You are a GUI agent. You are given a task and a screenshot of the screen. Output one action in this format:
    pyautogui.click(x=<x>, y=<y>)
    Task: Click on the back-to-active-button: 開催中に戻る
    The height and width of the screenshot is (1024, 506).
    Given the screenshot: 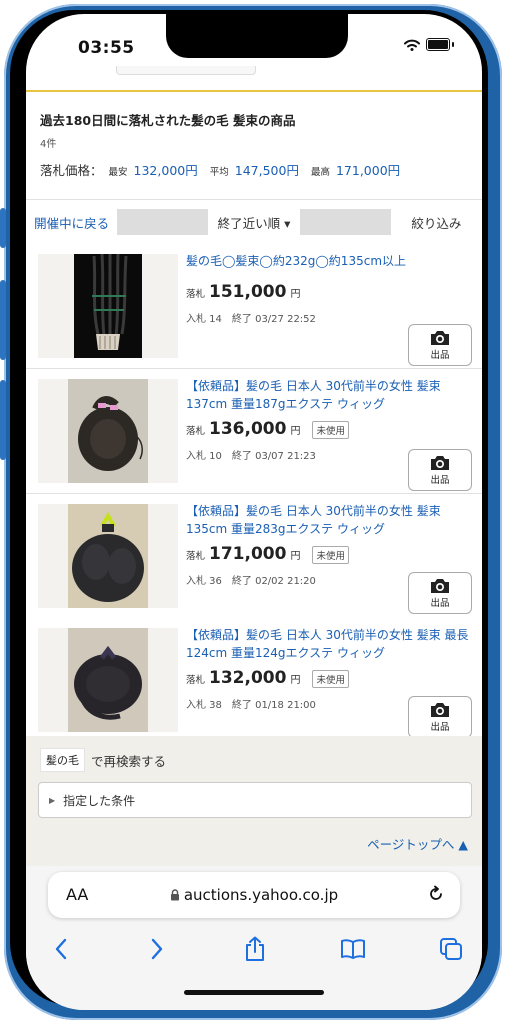 What is the action you would take?
    pyautogui.click(x=71, y=222)
    